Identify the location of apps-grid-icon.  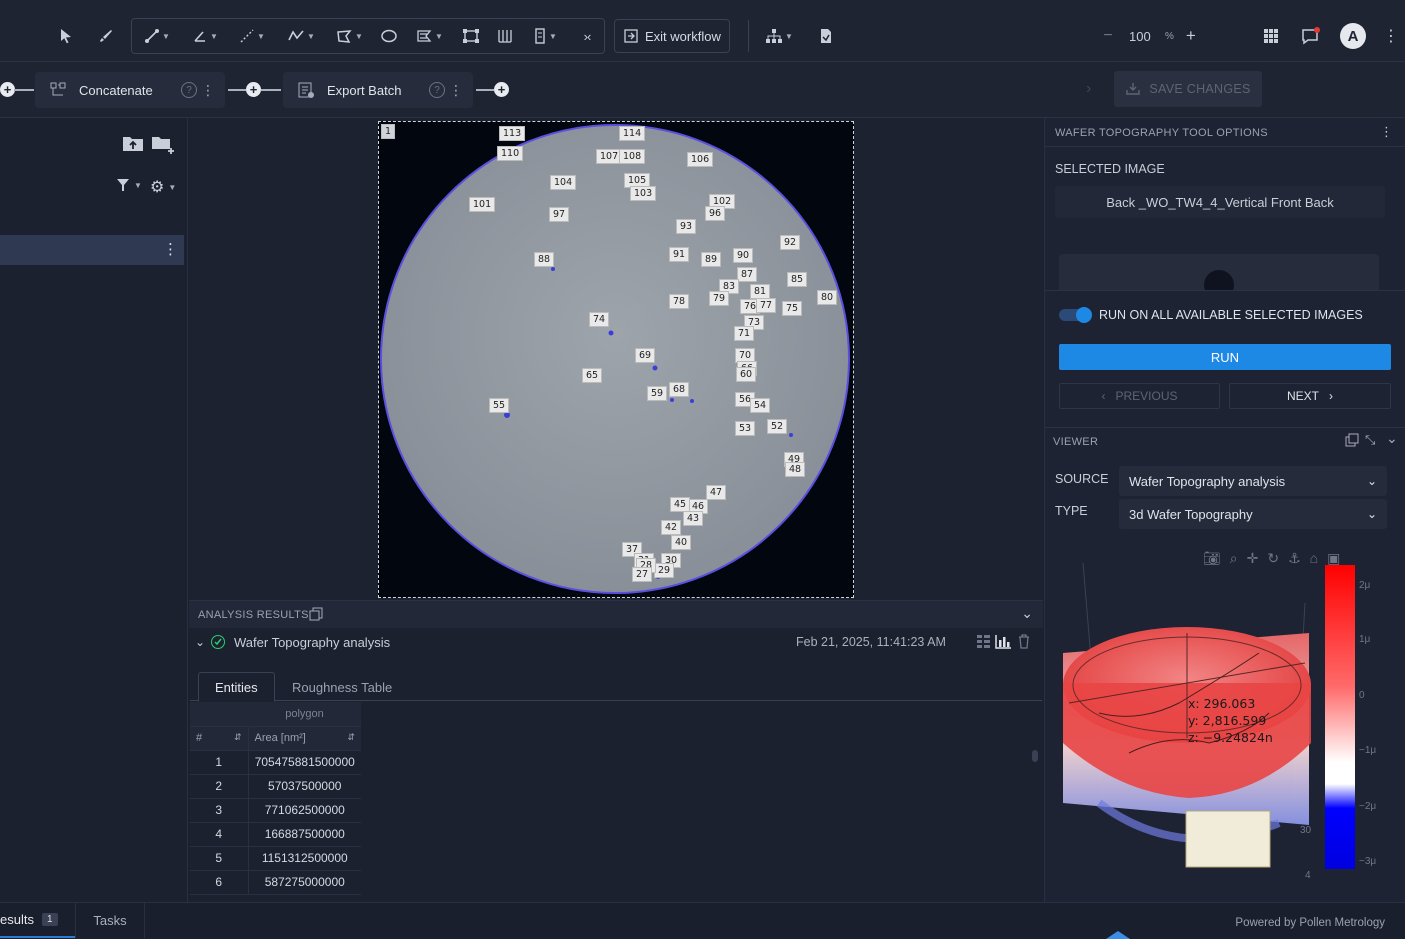
(1271, 36).